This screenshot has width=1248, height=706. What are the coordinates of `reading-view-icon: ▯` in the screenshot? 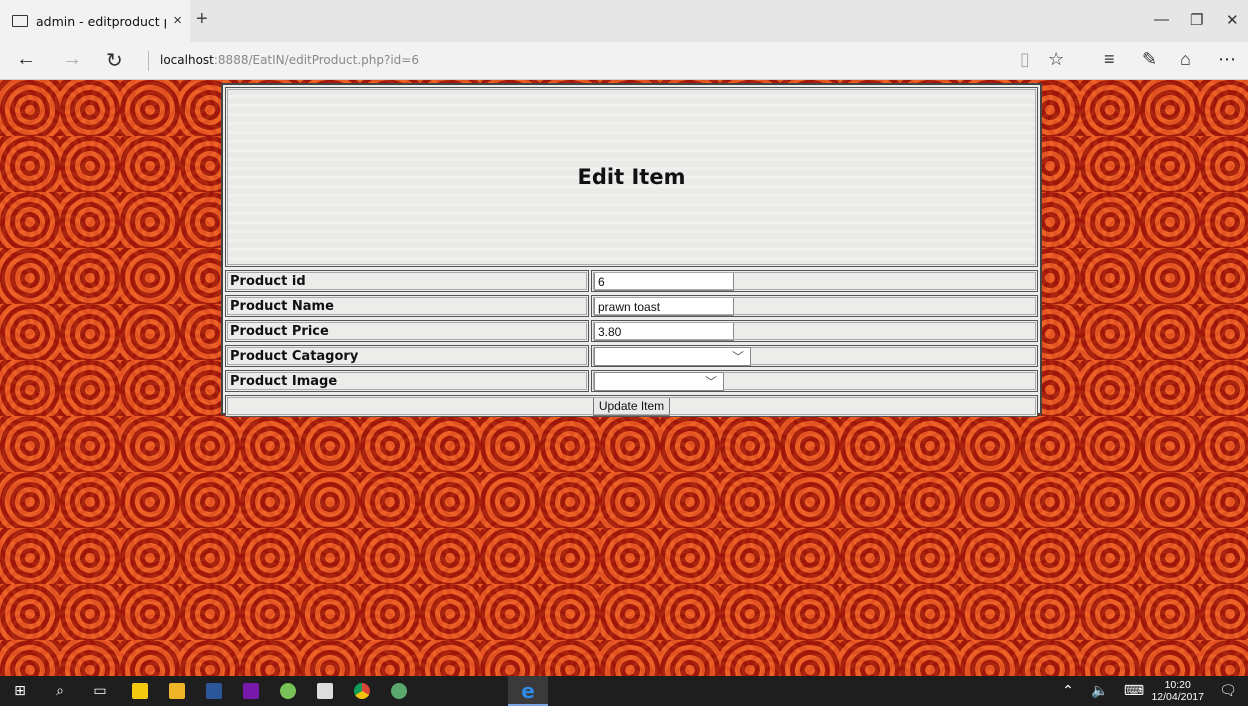 It's located at (1025, 59).